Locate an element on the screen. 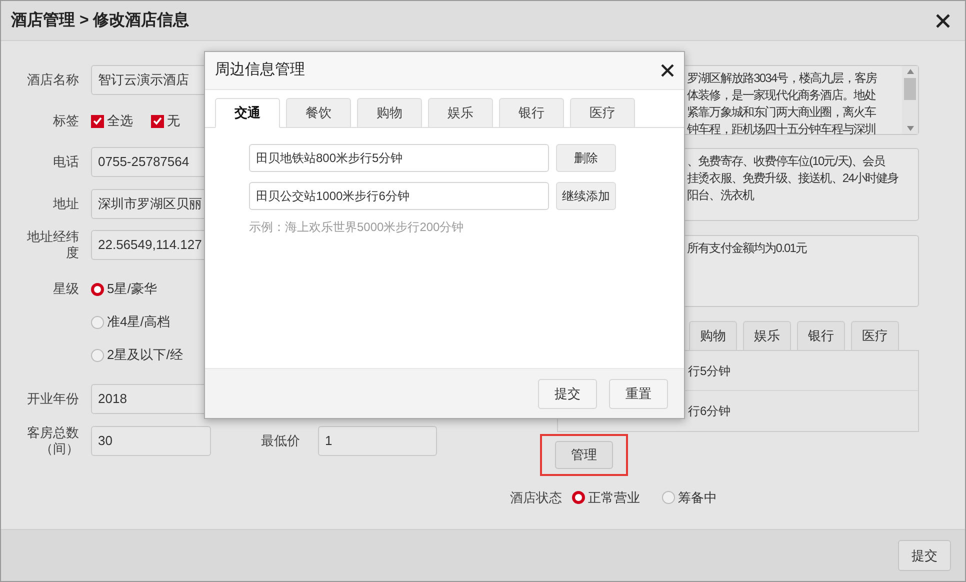 The width and height of the screenshot is (966, 582). text-line: 所有支付金额均为0.01元 is located at coordinates (747, 248).